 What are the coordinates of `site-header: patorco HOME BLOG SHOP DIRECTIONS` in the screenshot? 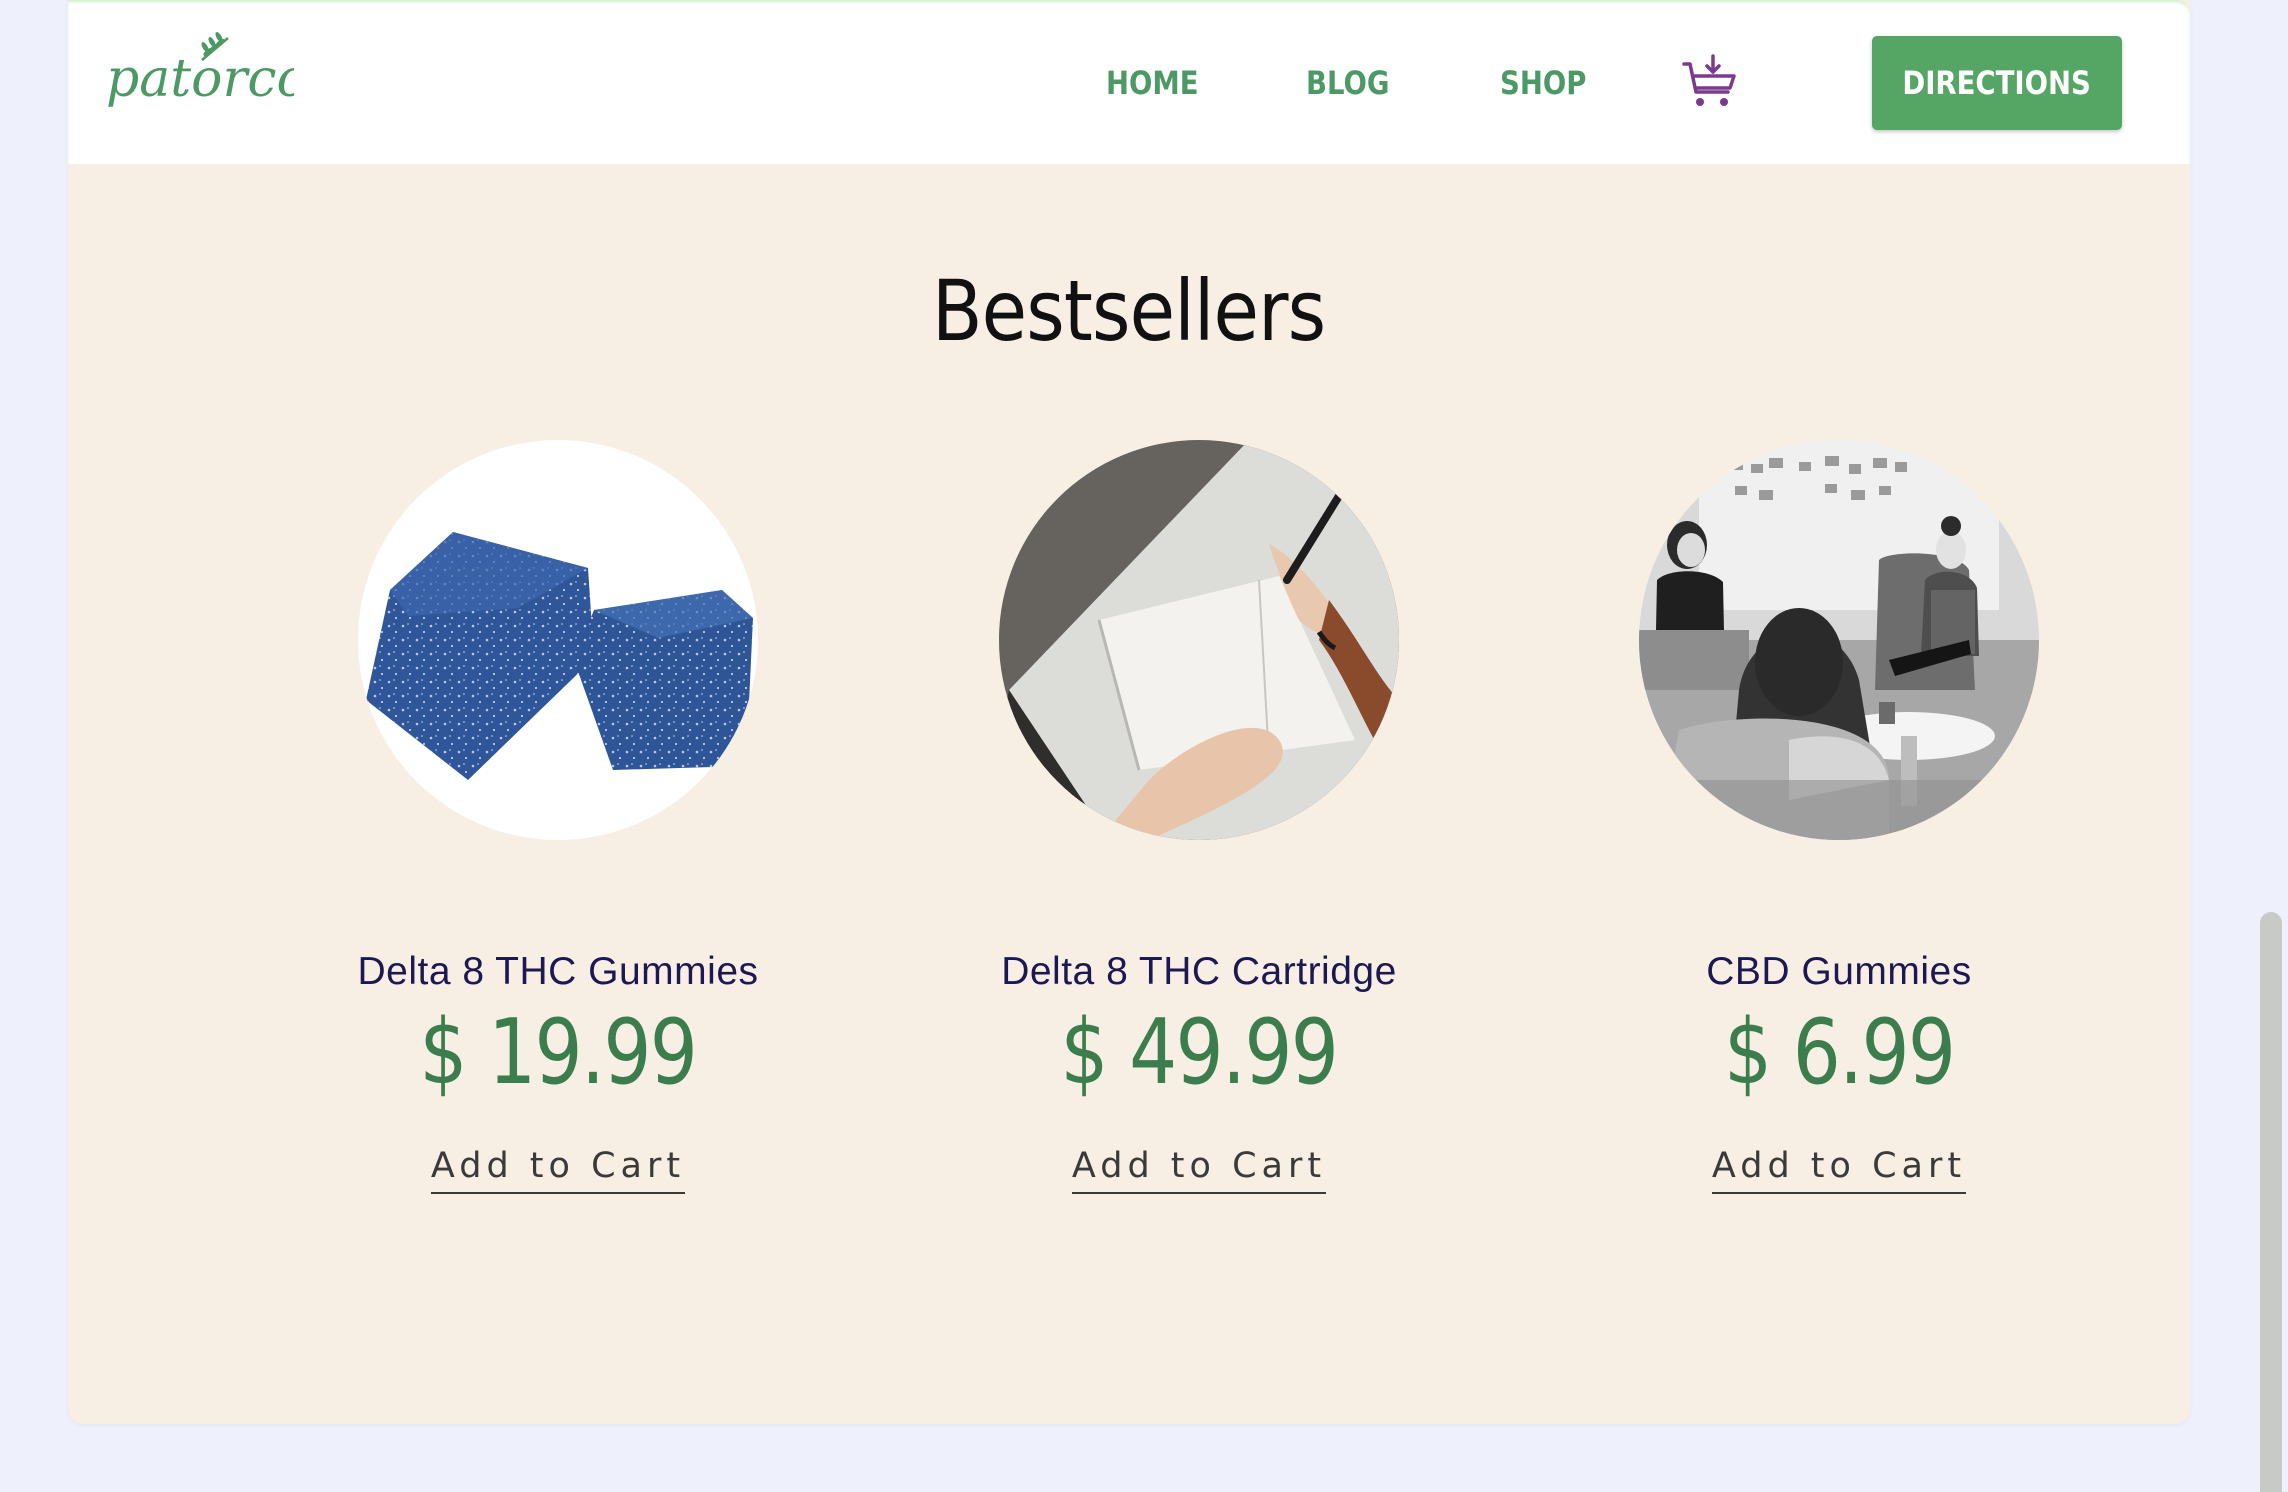 It's located at (1129, 82).